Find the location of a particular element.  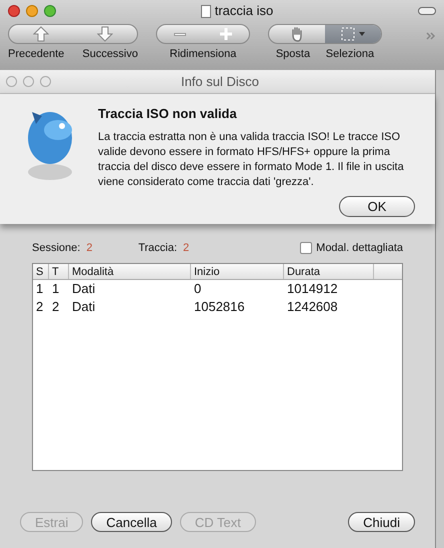

alert-message: La traccia estratta non è una valida traccia ISO! Le tracce ISO valide devono essere in formato HFS/HFS+ oppure la prima traccia del disco deve essere in formato Mode 1. Il file in uscita viene considerato come traccia dati 'grezza'. is located at coordinates (251, 160).